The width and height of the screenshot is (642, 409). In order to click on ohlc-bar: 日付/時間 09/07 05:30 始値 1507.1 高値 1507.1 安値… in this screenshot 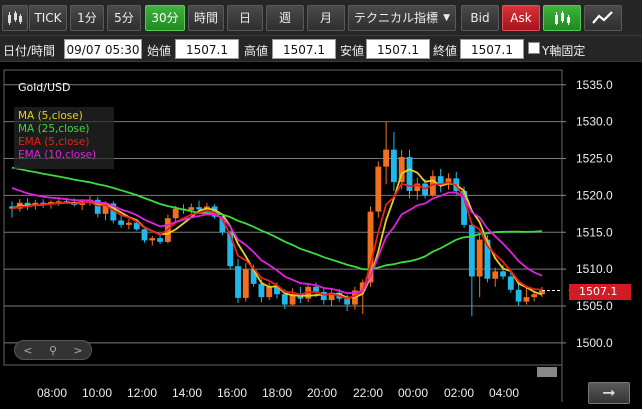, I will do `click(321, 49)`.